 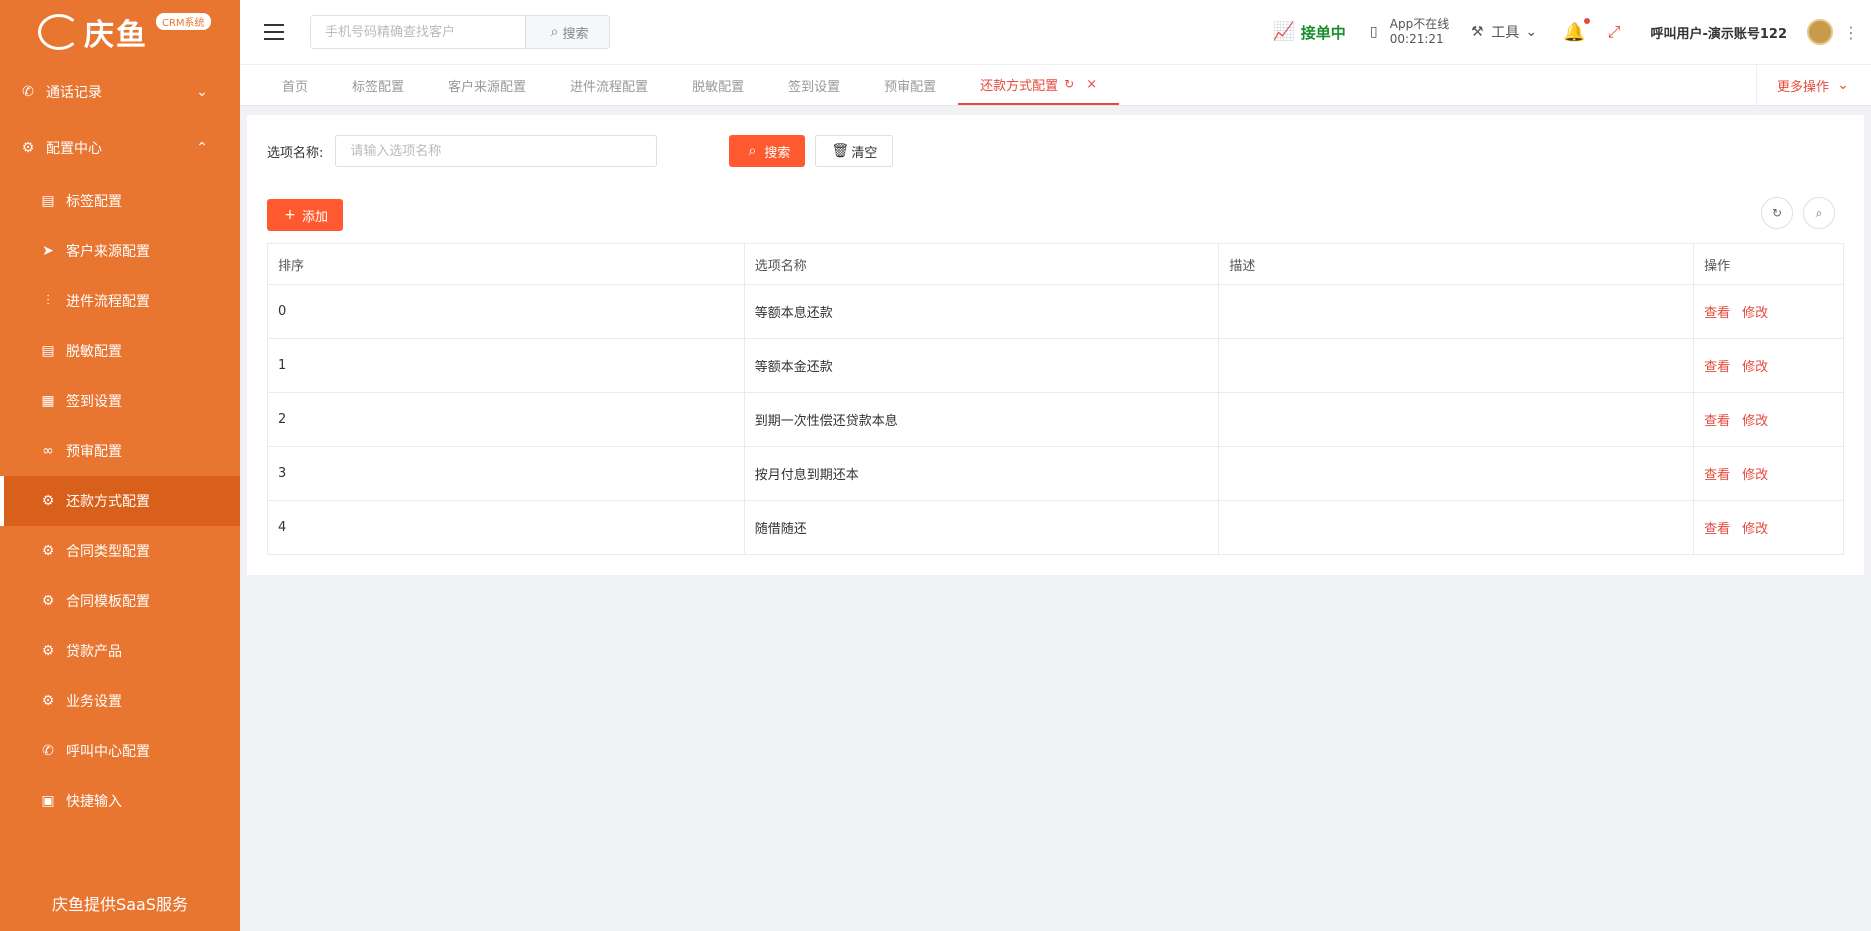 What do you see at coordinates (120, 551) in the screenshot?
I see `sidebar-item-contract-type: ⚙ 合同类型配置` at bounding box center [120, 551].